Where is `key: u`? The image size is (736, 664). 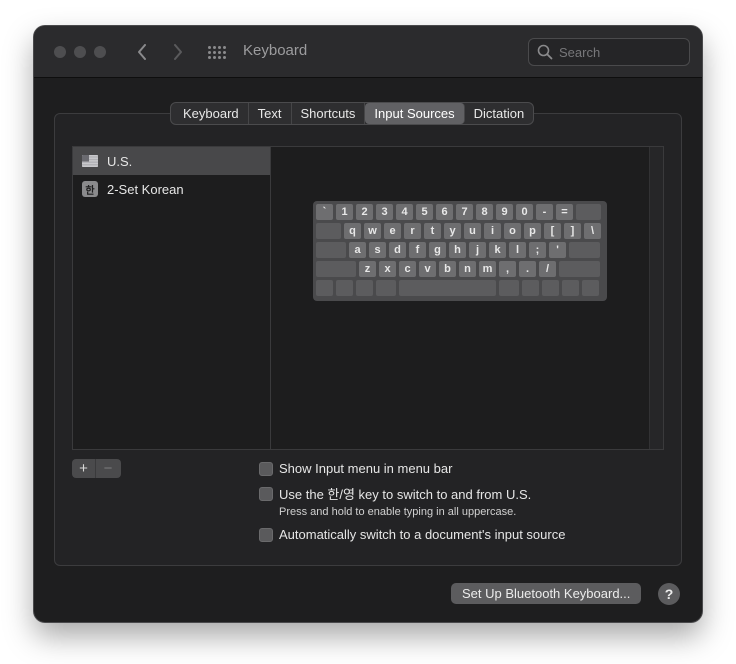 key: u is located at coordinates (472, 231).